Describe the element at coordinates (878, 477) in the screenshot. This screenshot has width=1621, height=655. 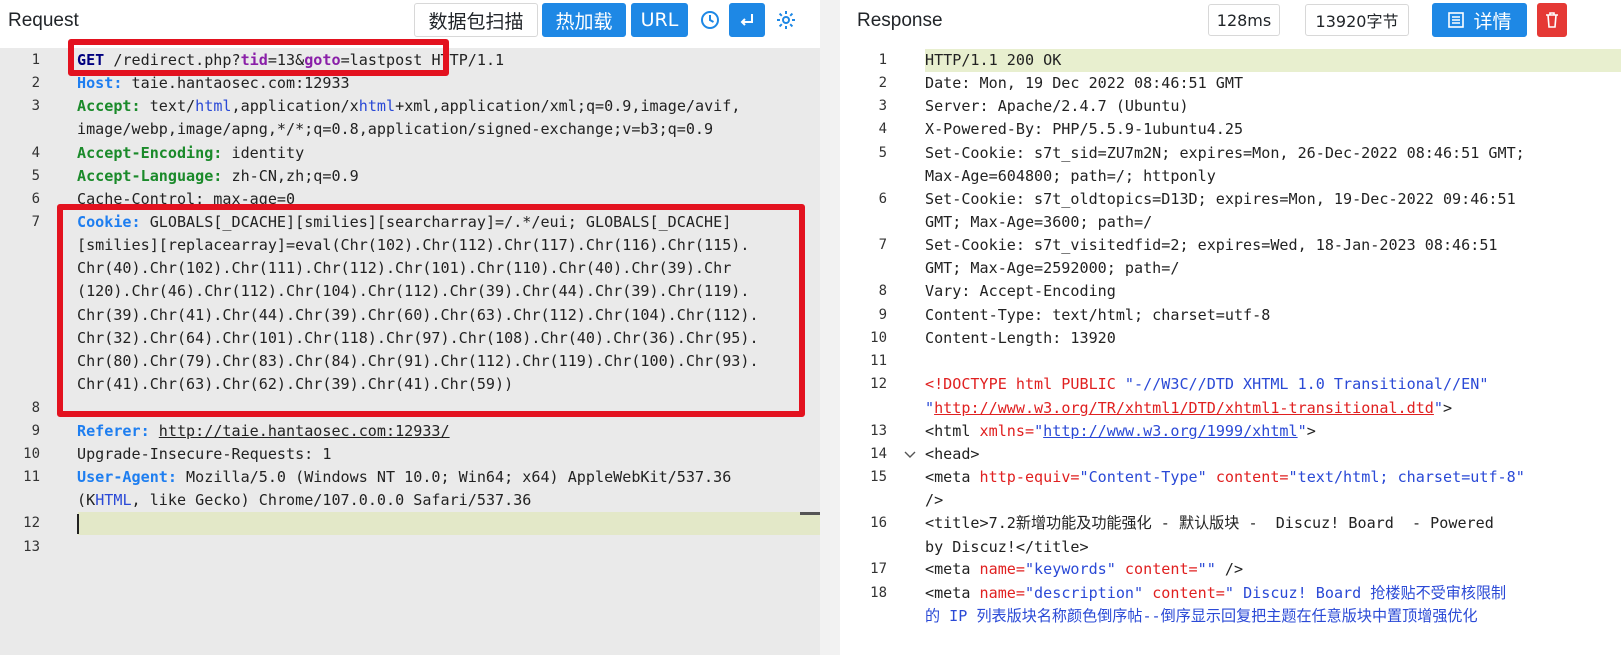
I see `line-number: 15` at that location.